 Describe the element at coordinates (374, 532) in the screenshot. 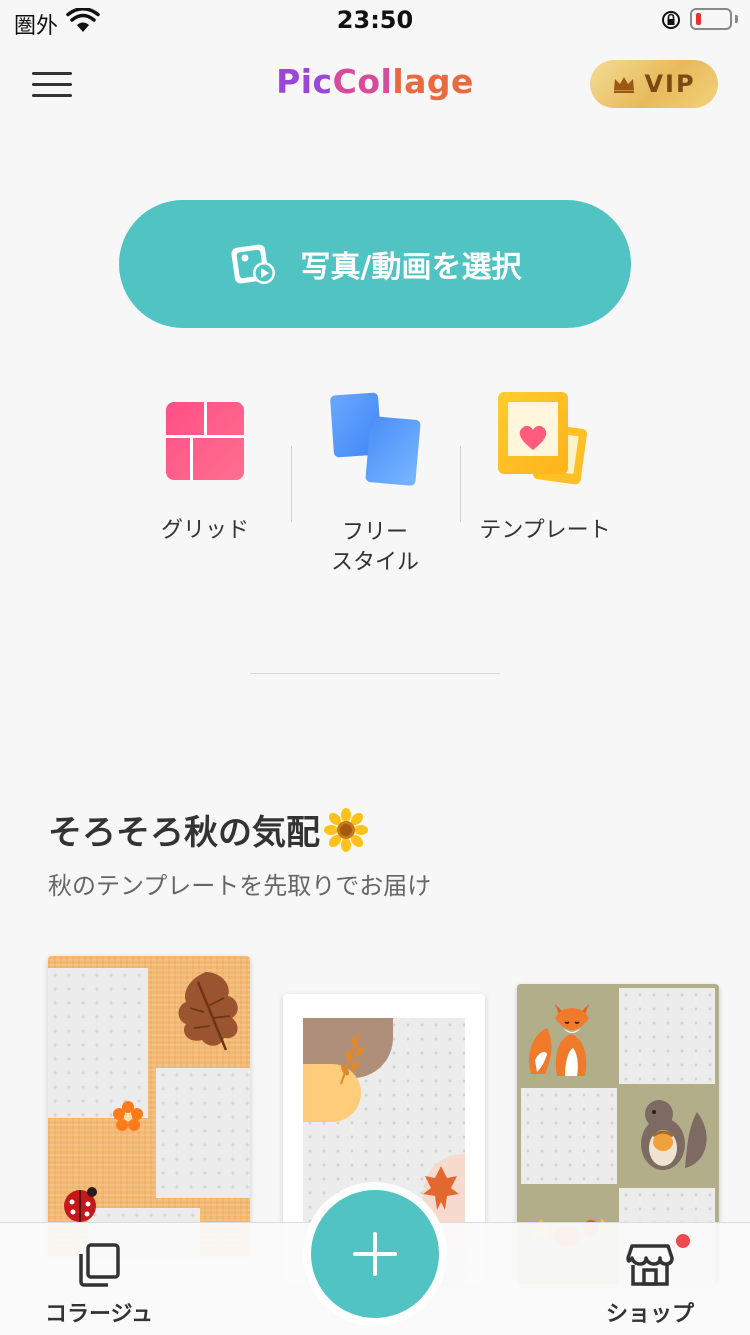

I see `mode-freestyle-label-line1: フリー` at that location.